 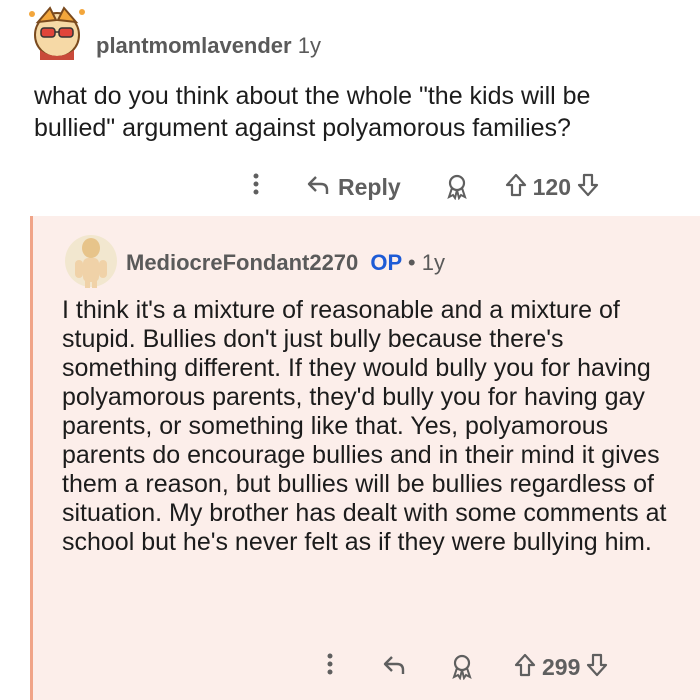 I want to click on op-badge: OP, so click(x=386, y=262).